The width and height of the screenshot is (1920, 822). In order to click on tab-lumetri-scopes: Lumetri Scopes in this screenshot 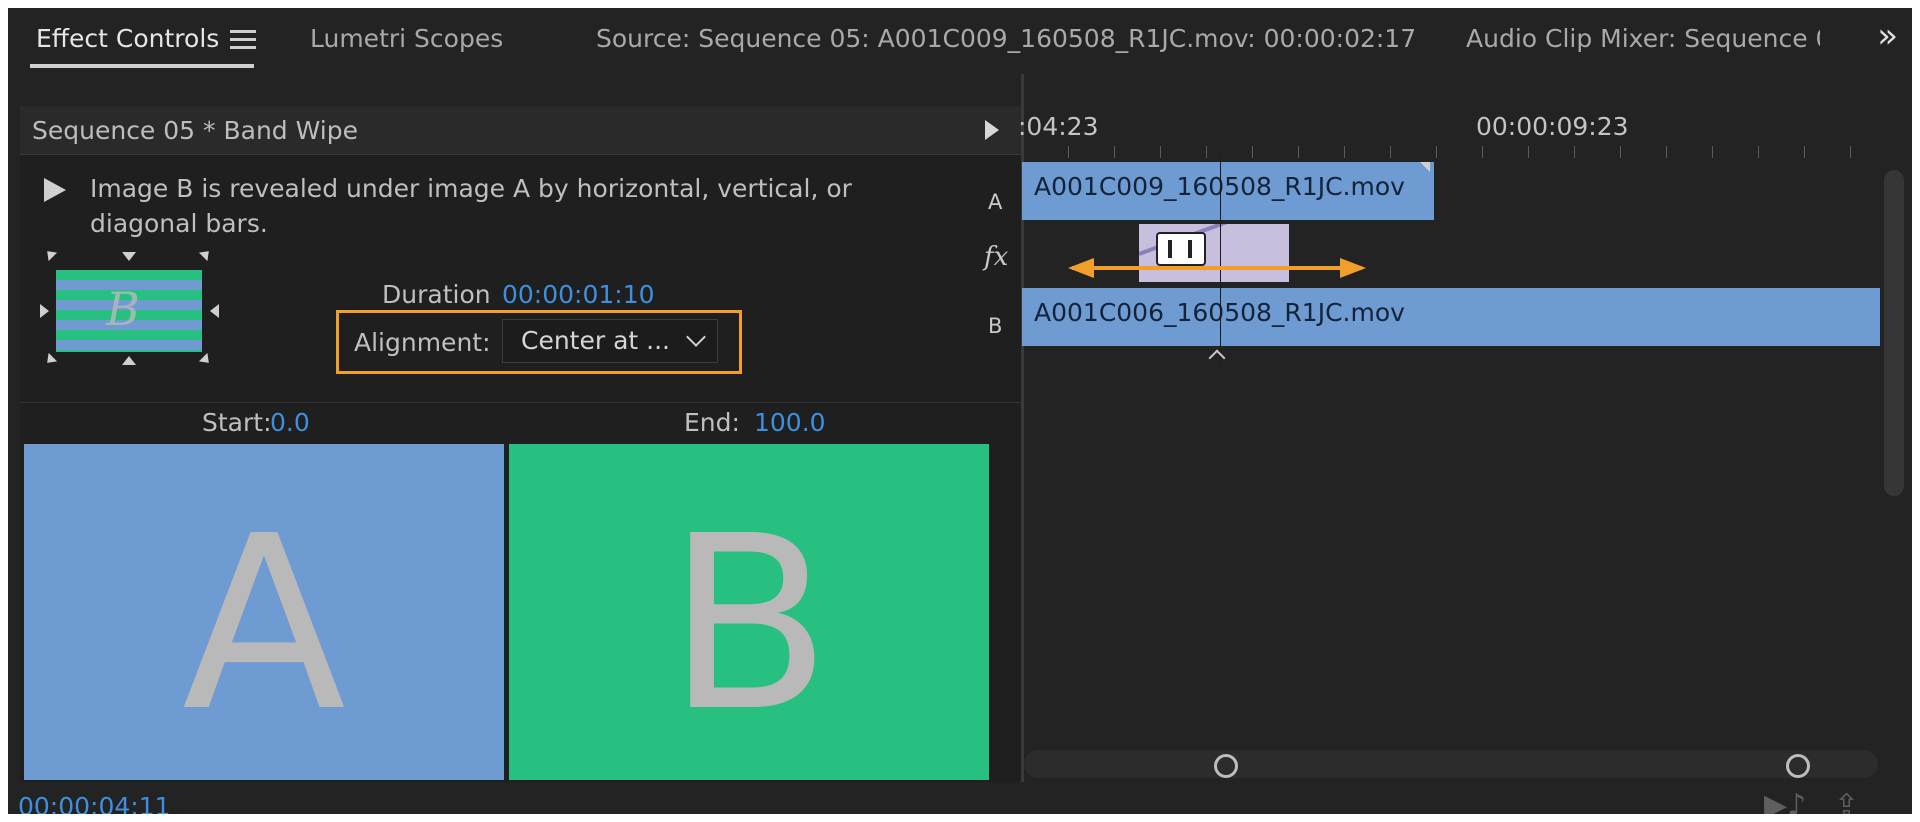, I will do `click(406, 38)`.